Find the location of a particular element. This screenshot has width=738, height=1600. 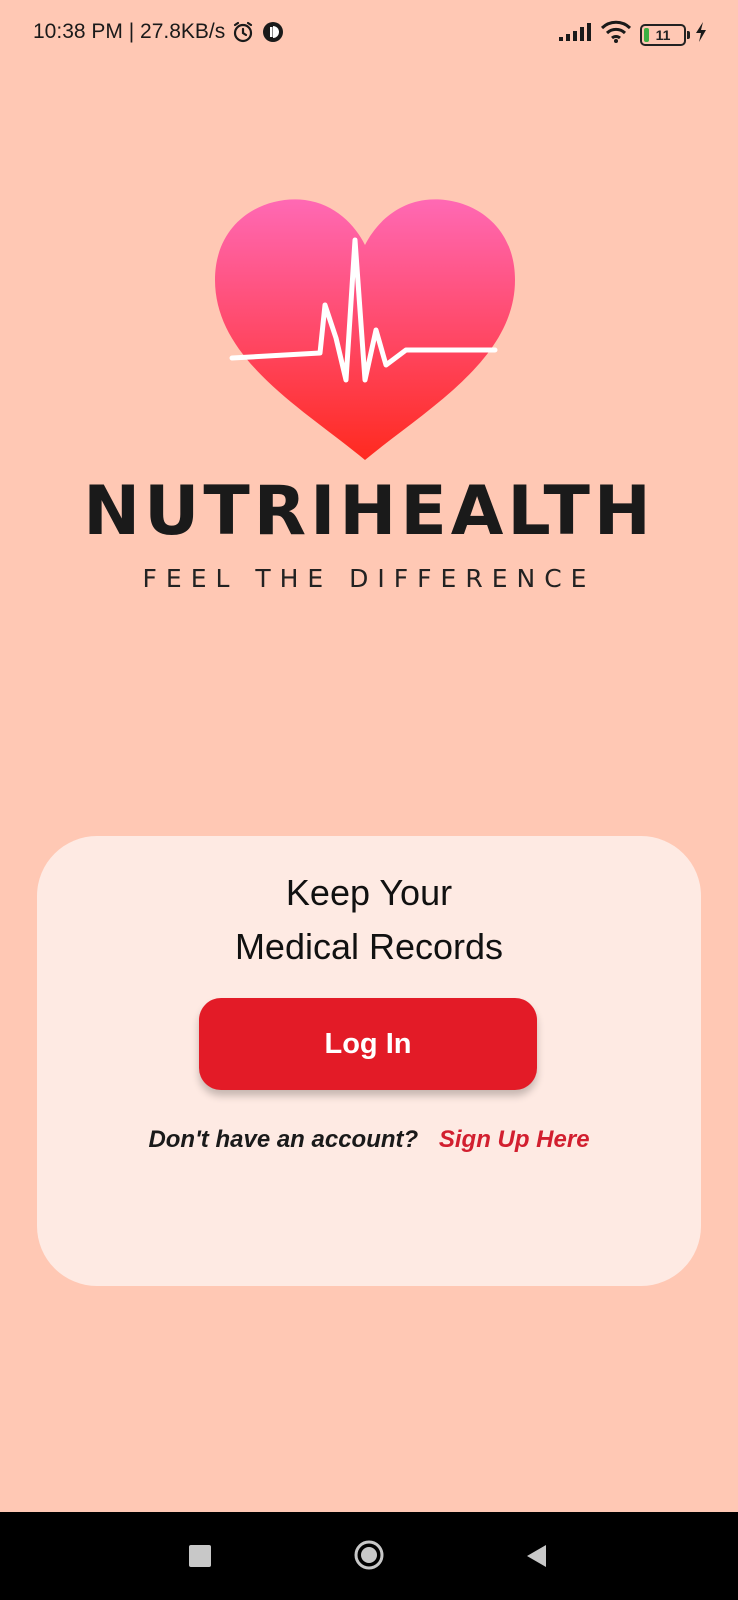

navigation-bar is located at coordinates (369, 1556).